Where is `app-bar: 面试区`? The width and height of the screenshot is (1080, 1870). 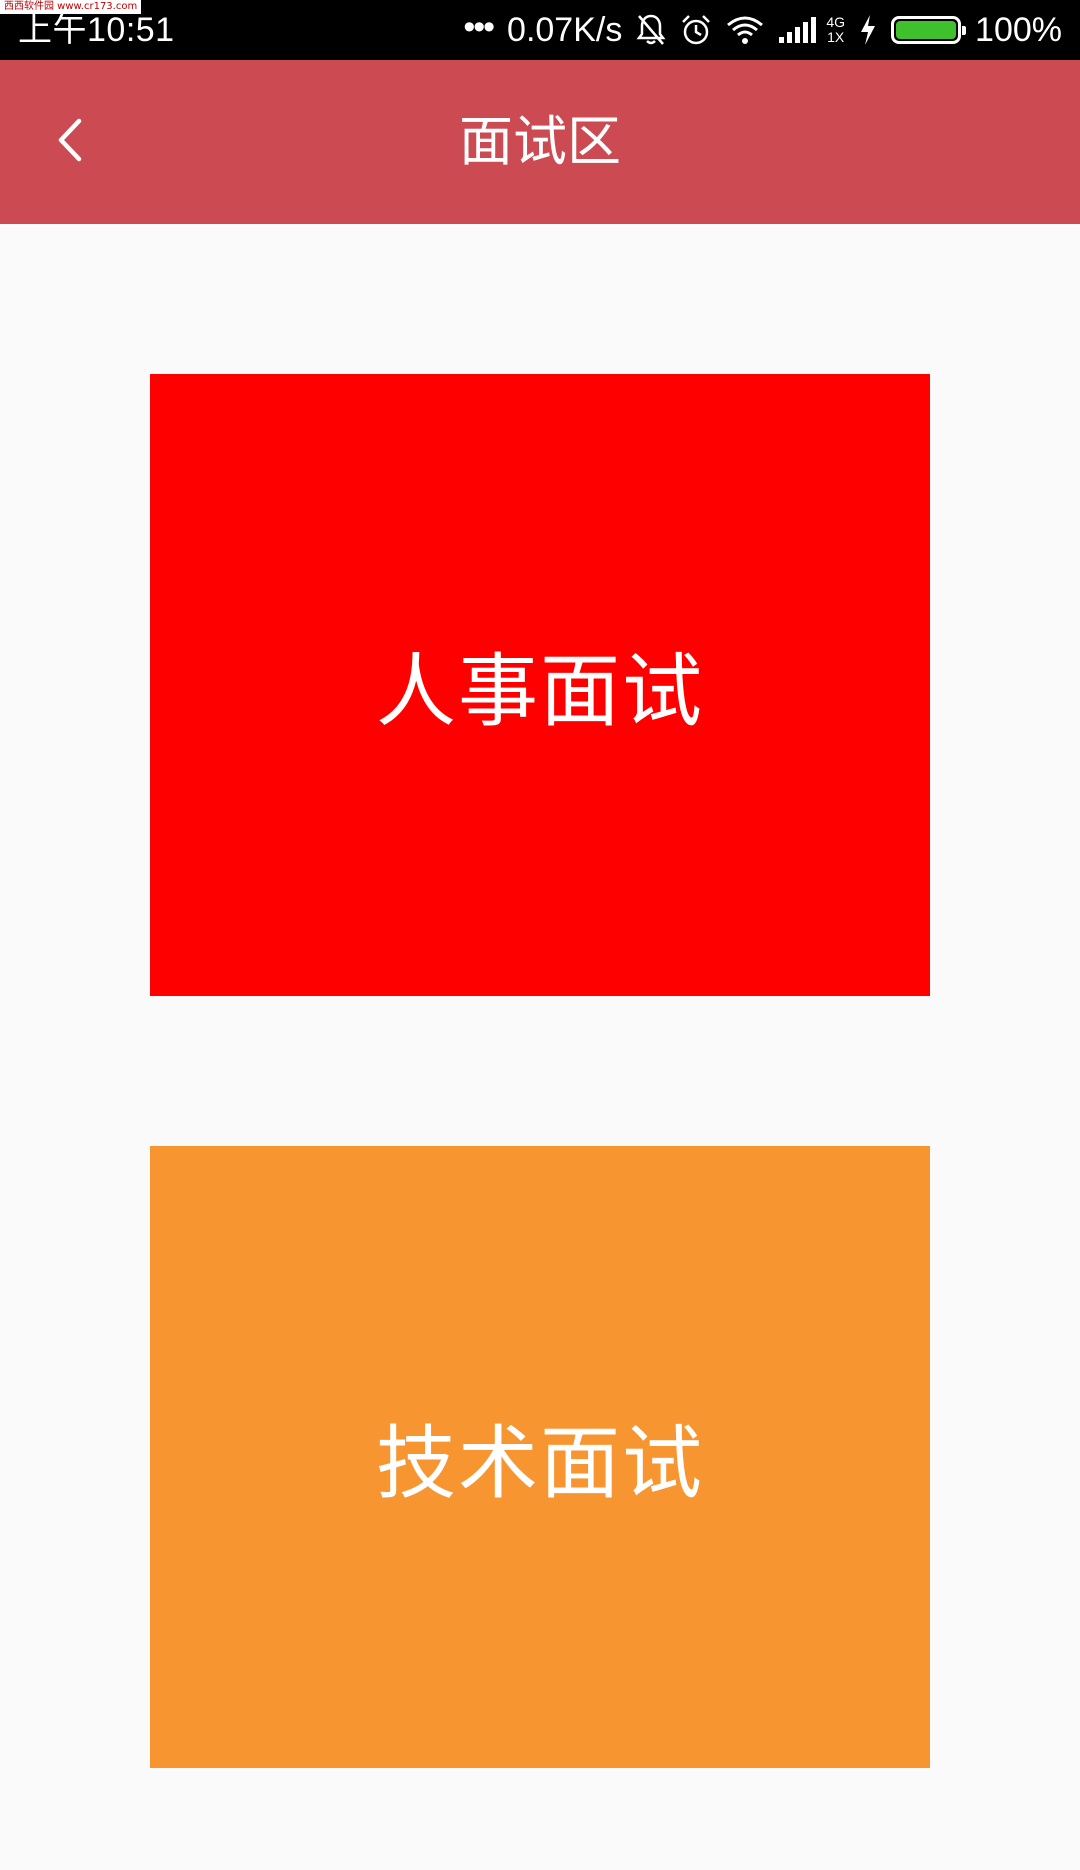 app-bar: 面试区 is located at coordinates (540, 142).